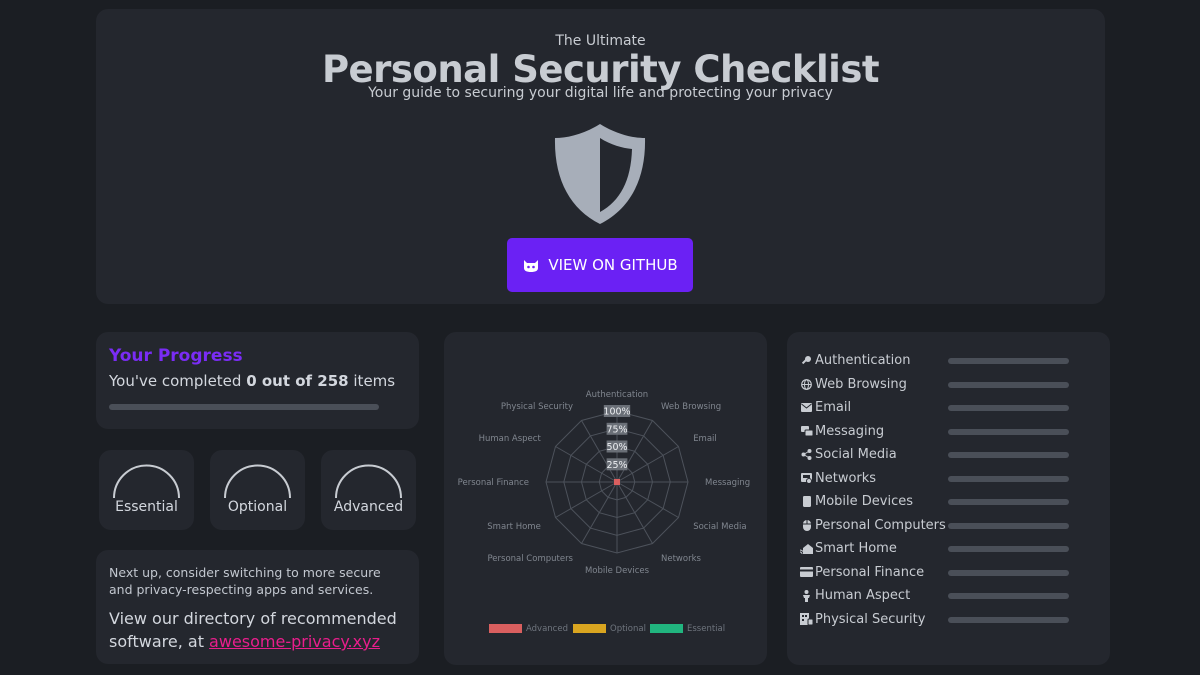 Image resolution: width=1200 pixels, height=675 pixels. Describe the element at coordinates (176, 356) in the screenshot. I see `progress-title: Your Progress` at that location.